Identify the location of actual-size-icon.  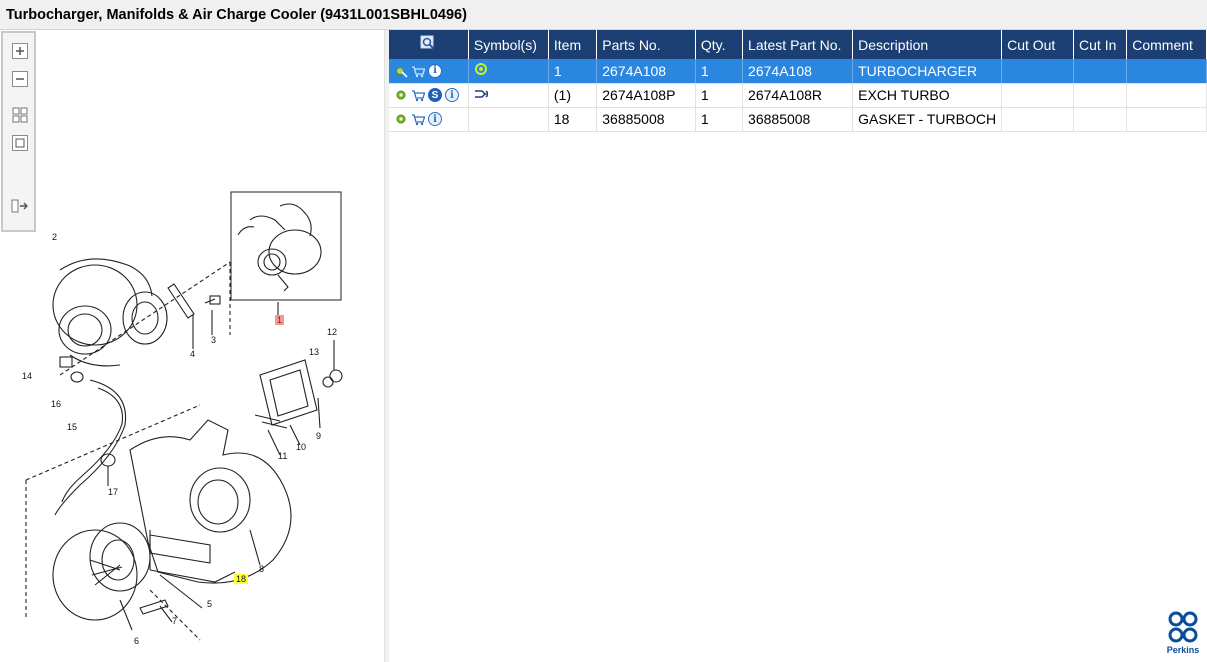
(20, 143).